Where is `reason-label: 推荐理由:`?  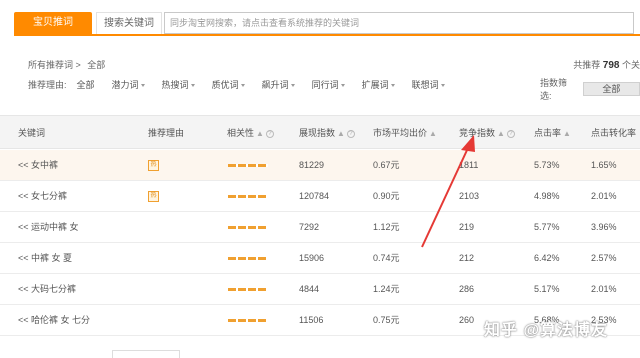
reason-label: 推荐理由: is located at coordinates (47, 85).